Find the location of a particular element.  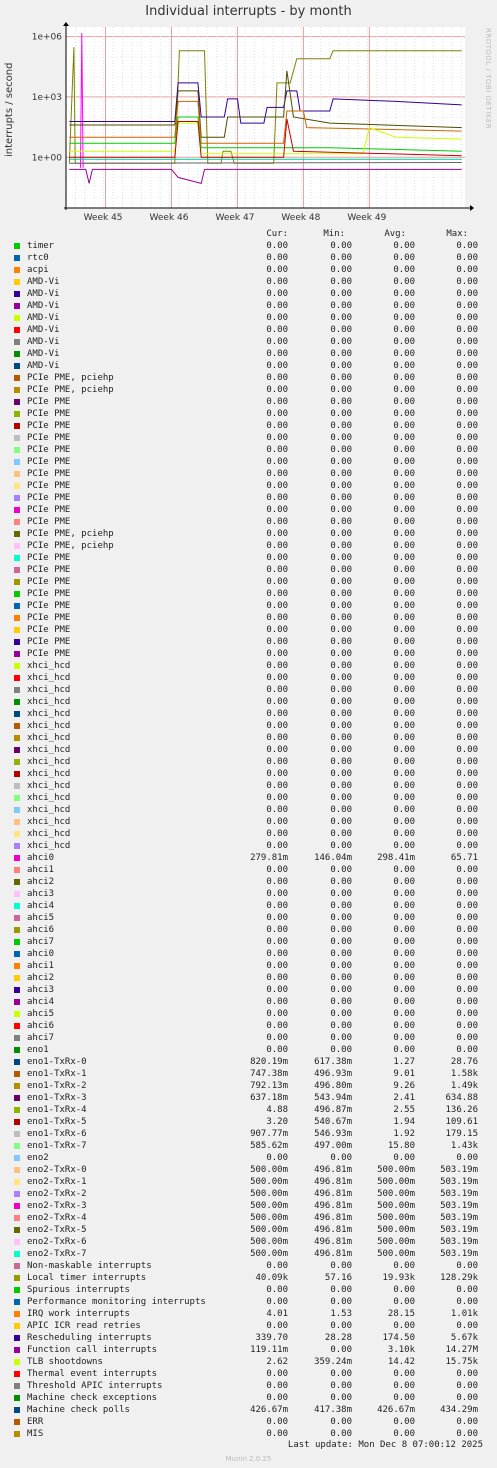

legend-cur: 3.20 is located at coordinates (277, 1122).